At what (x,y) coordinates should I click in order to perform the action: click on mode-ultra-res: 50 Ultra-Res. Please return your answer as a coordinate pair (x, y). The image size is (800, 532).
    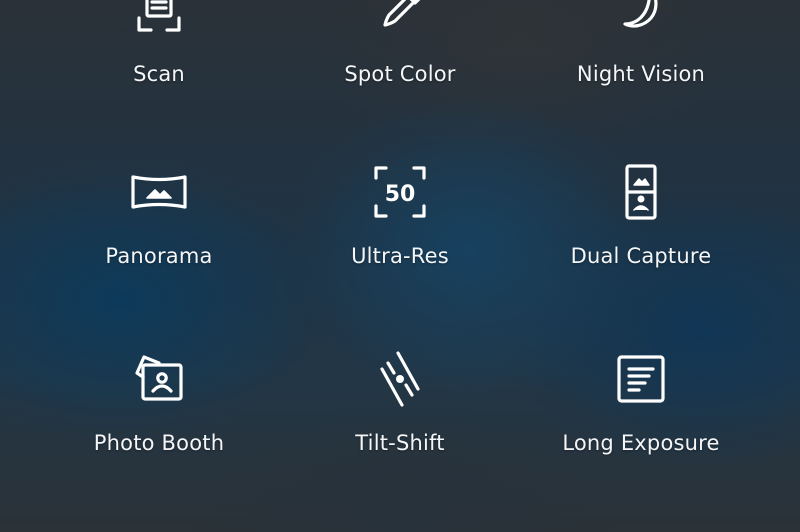
    Looking at the image, I should click on (400, 235).